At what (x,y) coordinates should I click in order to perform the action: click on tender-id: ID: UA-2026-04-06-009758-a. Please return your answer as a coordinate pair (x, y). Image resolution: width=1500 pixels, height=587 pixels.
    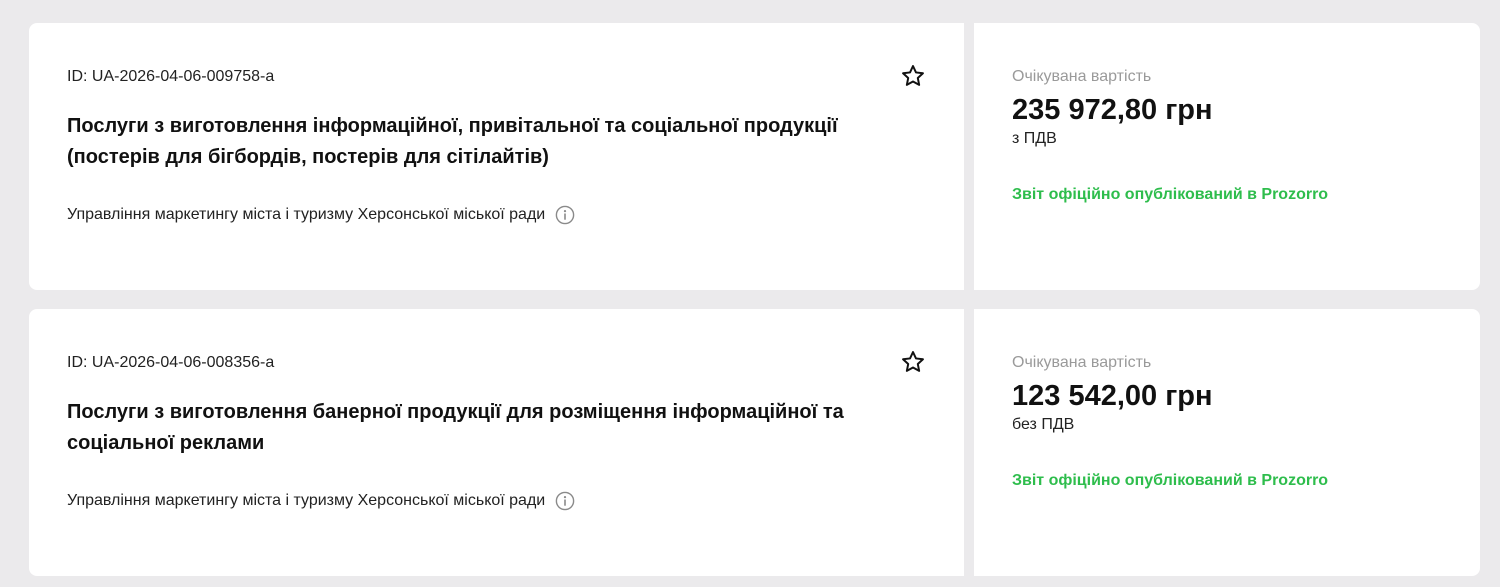
    Looking at the image, I should click on (171, 76).